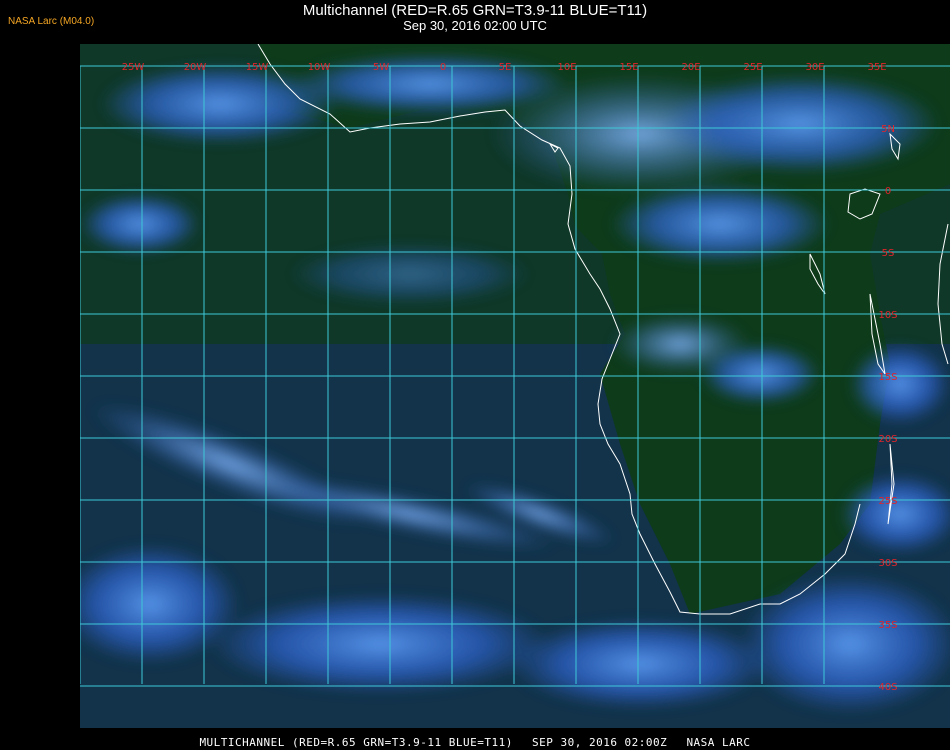 The width and height of the screenshot is (950, 750). I want to click on latitude-label: 5S, so click(888, 253).